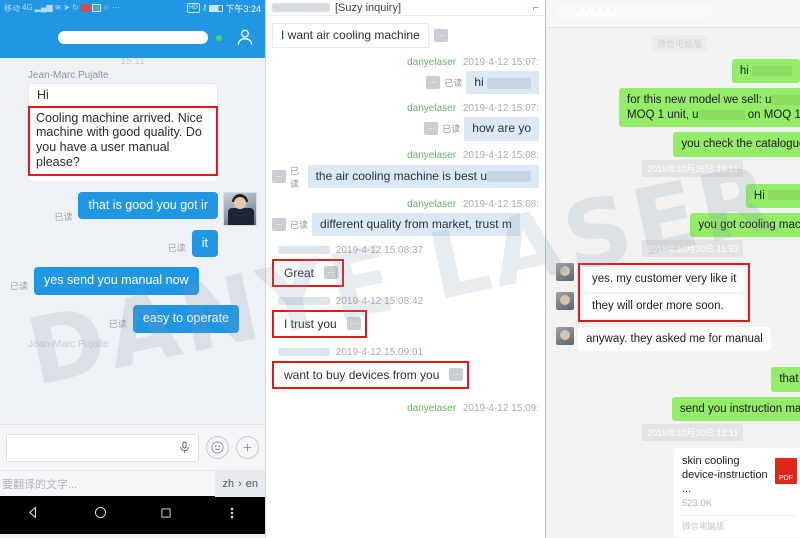 Image resolution: width=800 pixels, height=538 pixels. What do you see at coordinates (116, 281) in the screenshot?
I see `outgoing-message-bubble: yes send you manual now` at bounding box center [116, 281].